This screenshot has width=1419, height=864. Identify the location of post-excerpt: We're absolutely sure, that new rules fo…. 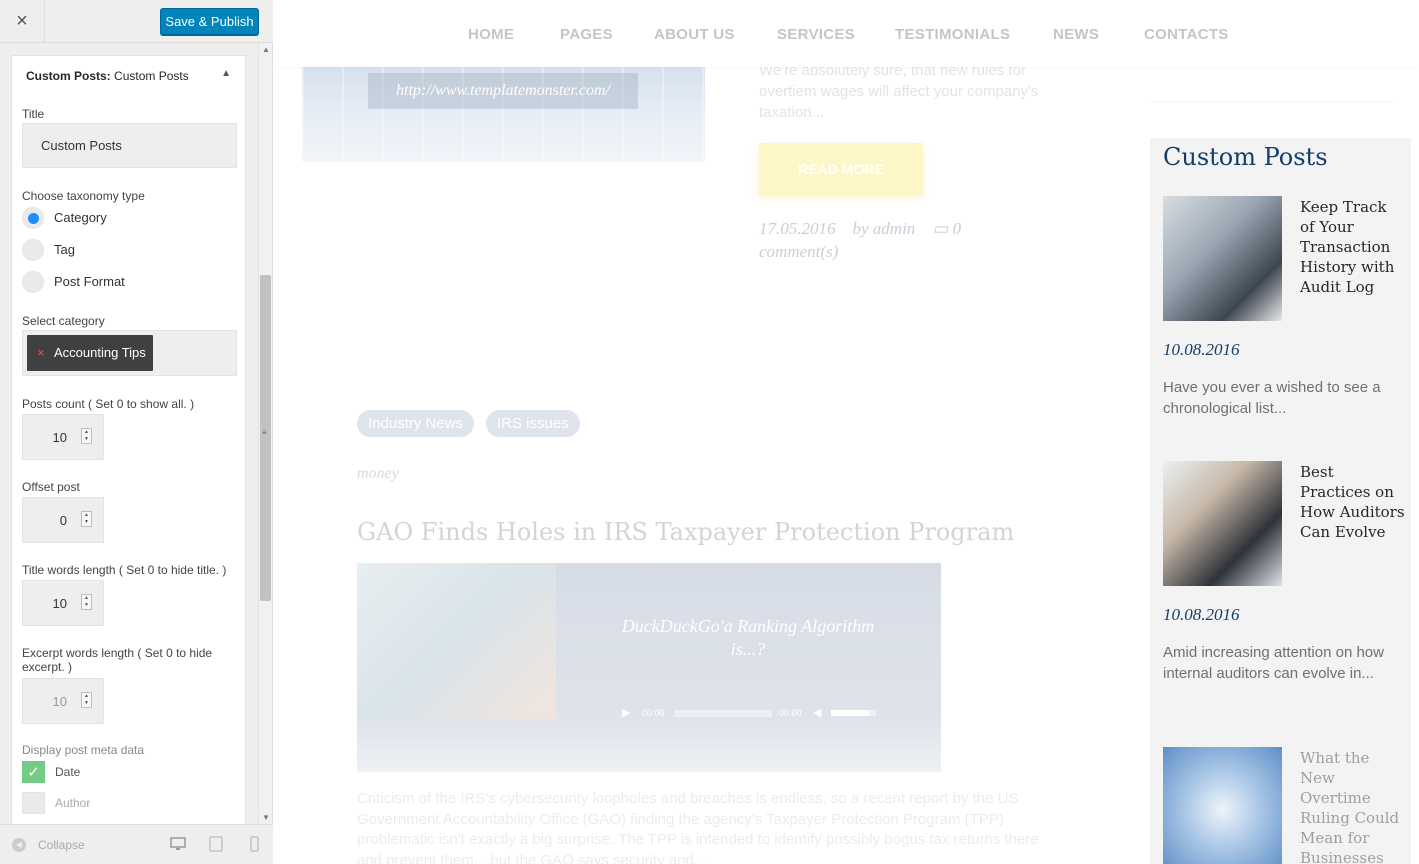
(899, 91).